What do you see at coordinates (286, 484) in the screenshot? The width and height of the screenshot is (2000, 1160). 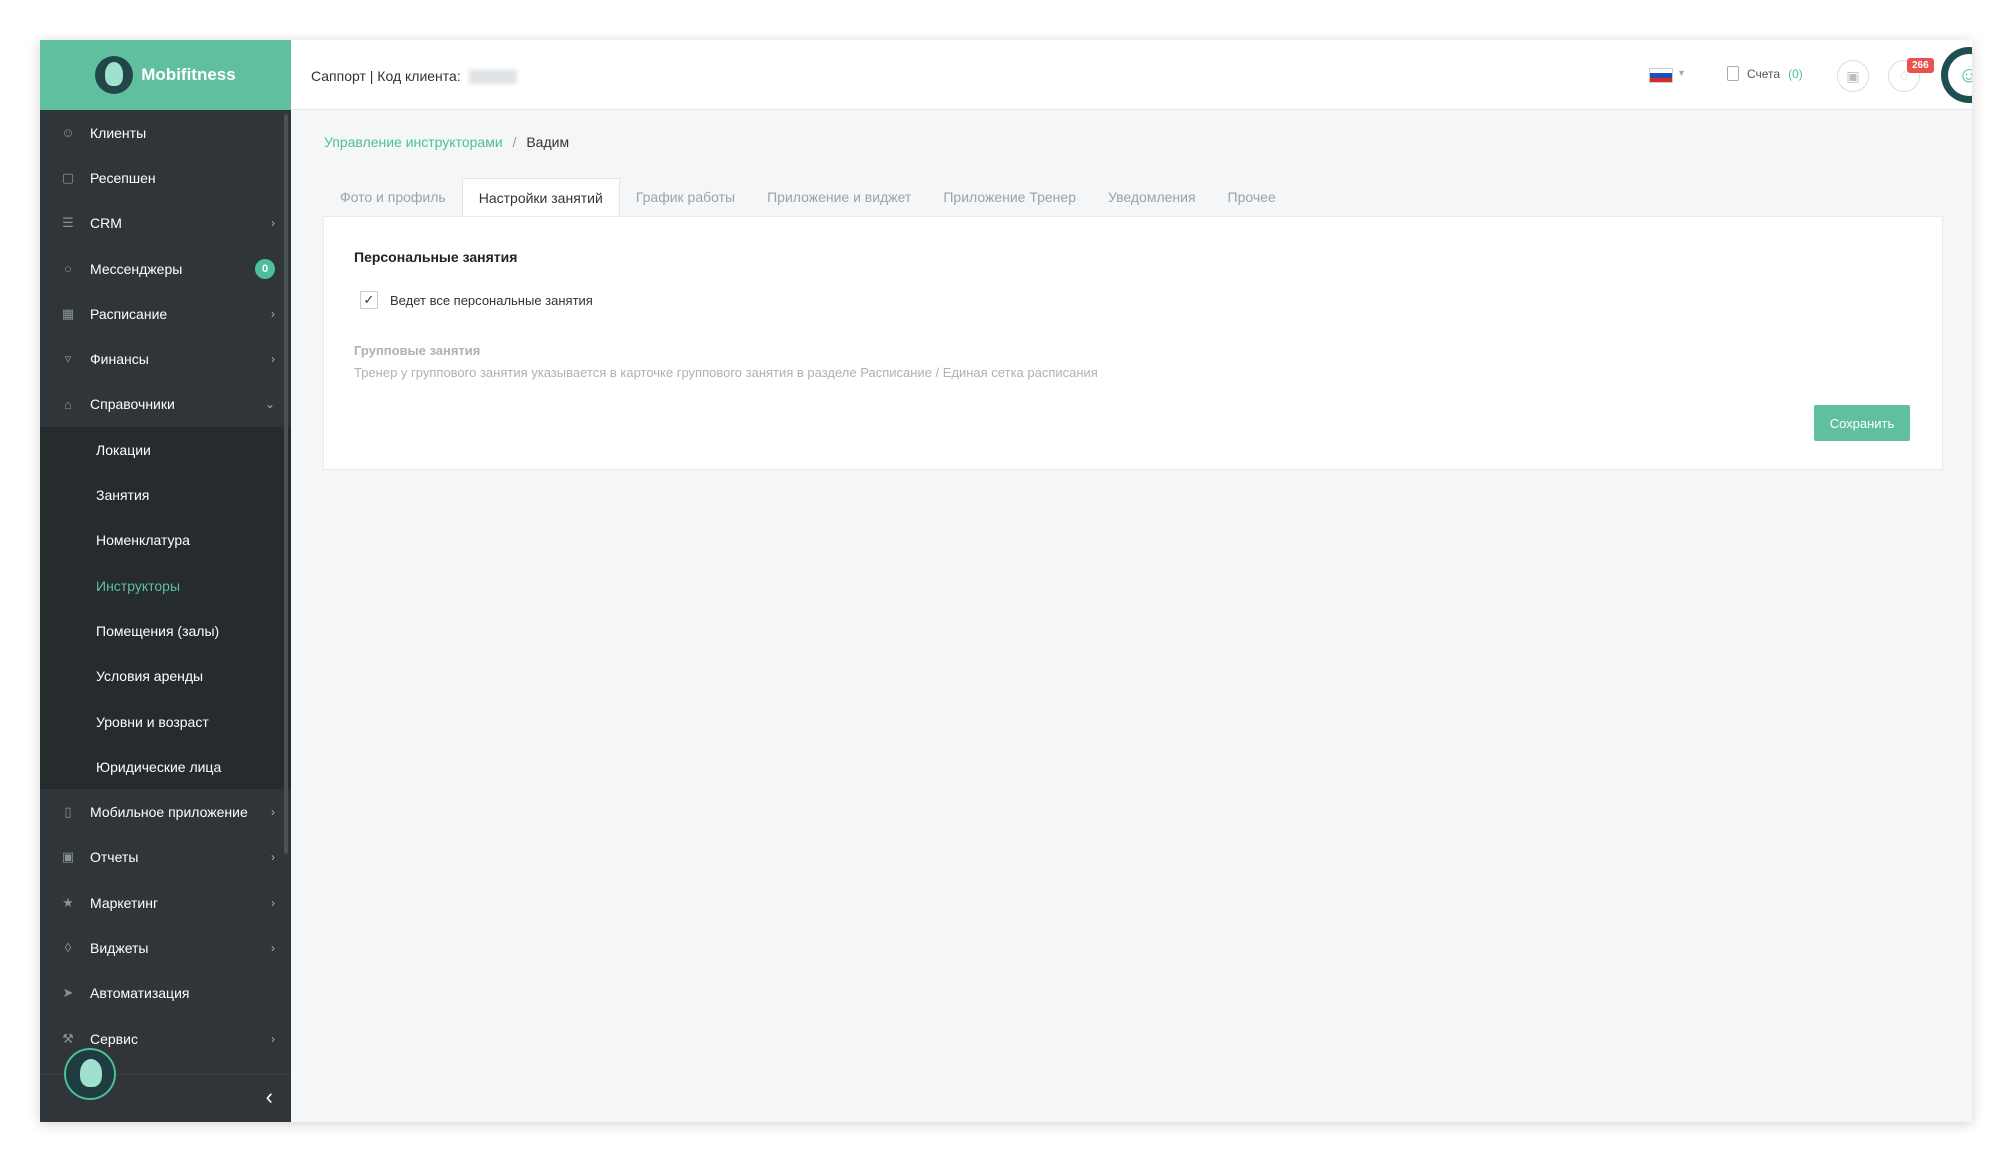 I see `sidebar-scrollbar` at bounding box center [286, 484].